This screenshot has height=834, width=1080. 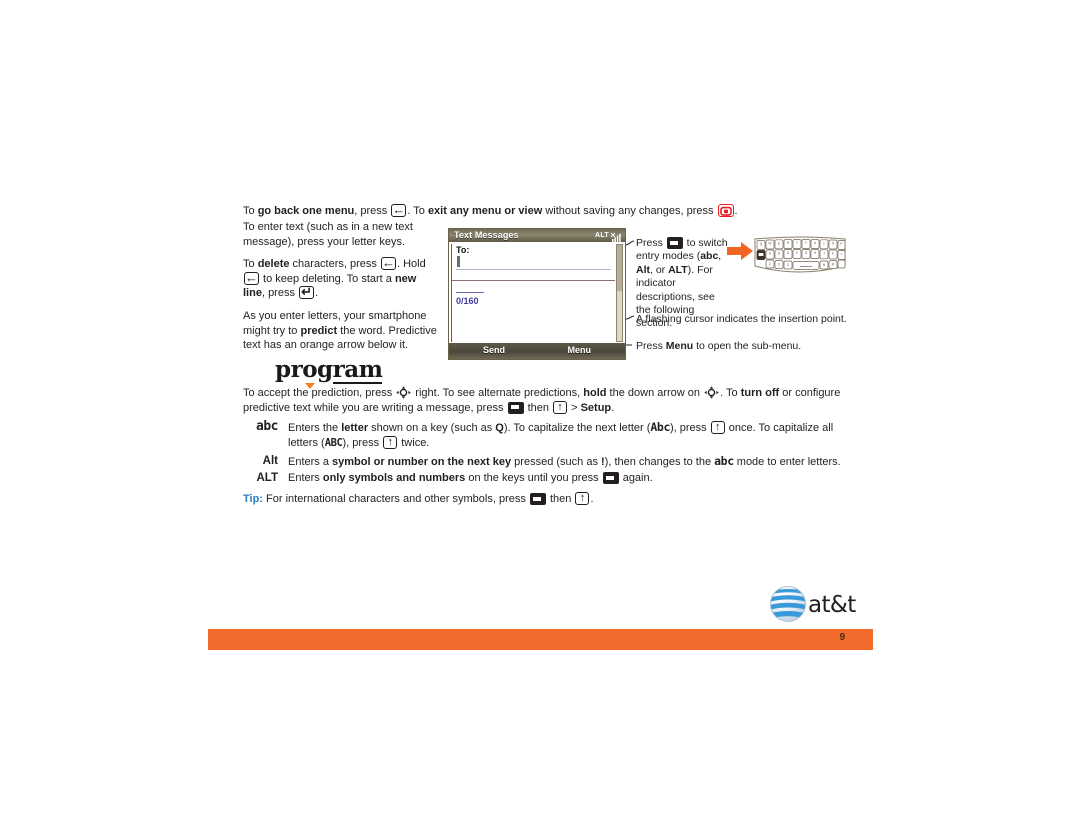 I want to click on definition-term-abc: abc, so click(x=267, y=426).